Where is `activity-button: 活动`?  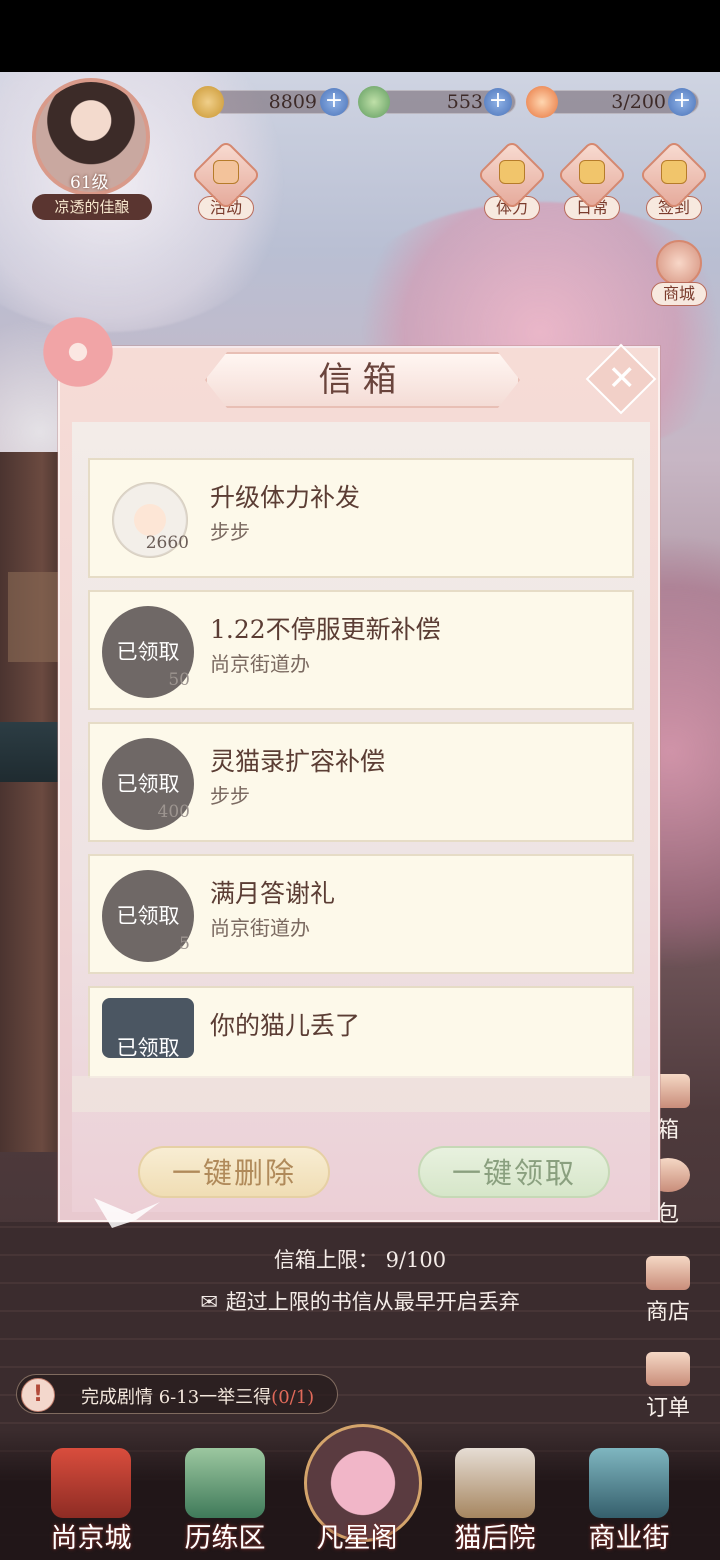
activity-button: 活动 is located at coordinates (226, 179).